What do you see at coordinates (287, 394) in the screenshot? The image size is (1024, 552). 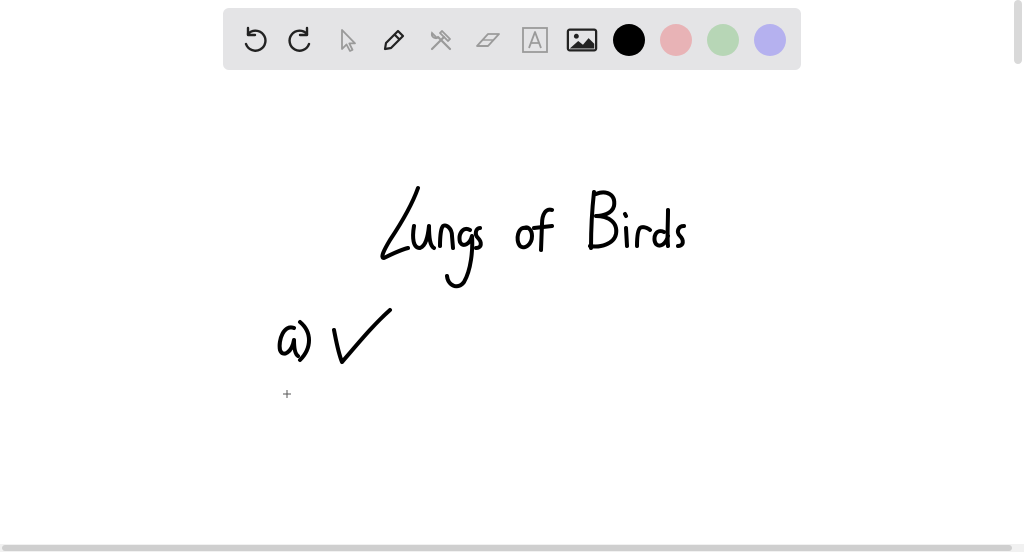 I see `crosshair-cursor-icon` at bounding box center [287, 394].